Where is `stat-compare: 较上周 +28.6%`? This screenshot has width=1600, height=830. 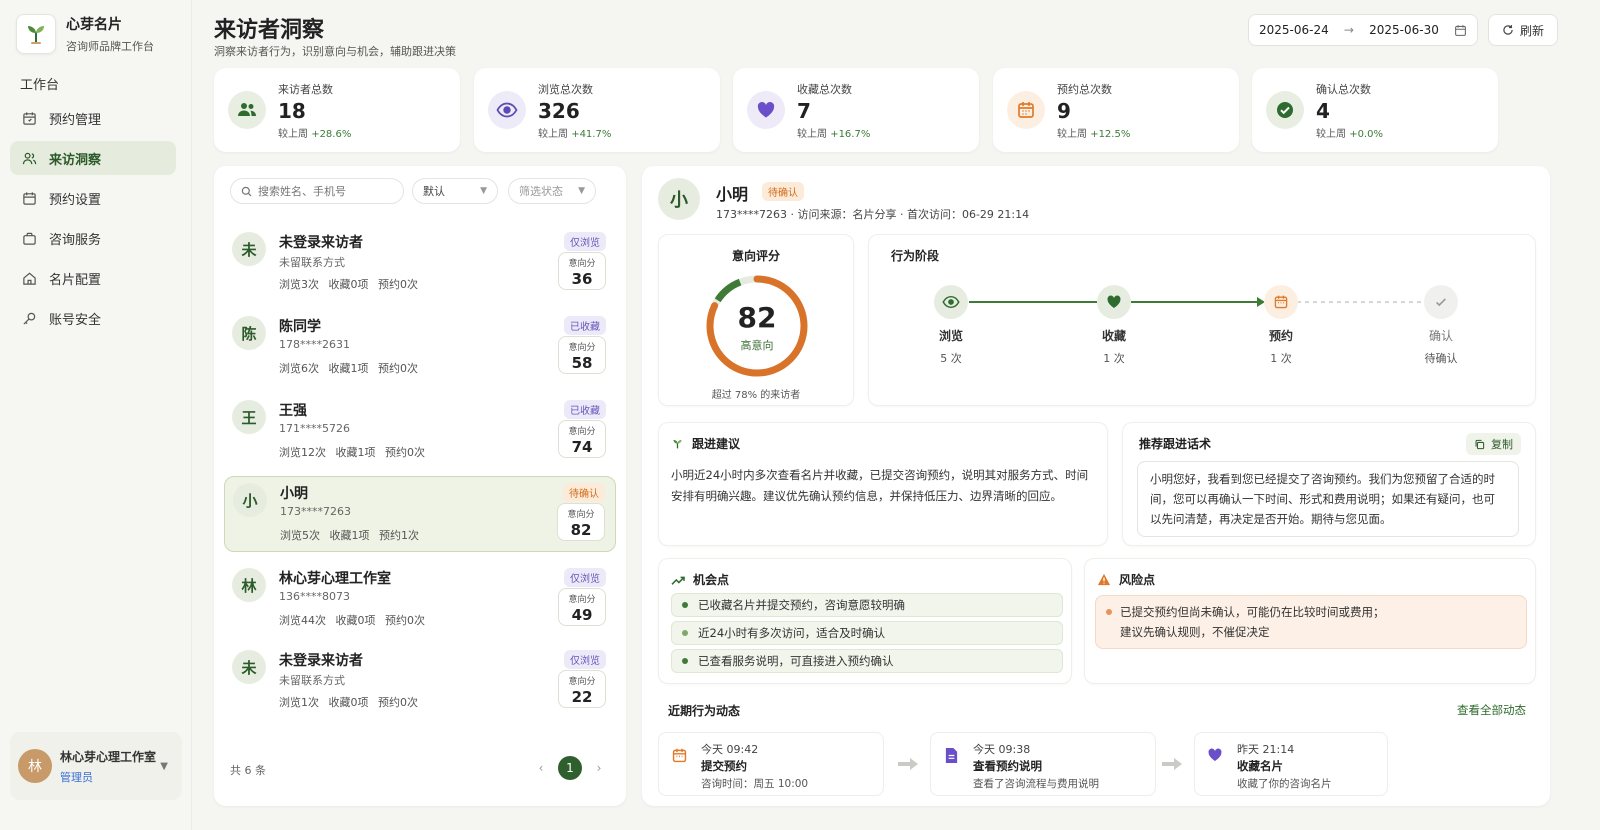
stat-compare: 较上周 +28.6% is located at coordinates (315, 134).